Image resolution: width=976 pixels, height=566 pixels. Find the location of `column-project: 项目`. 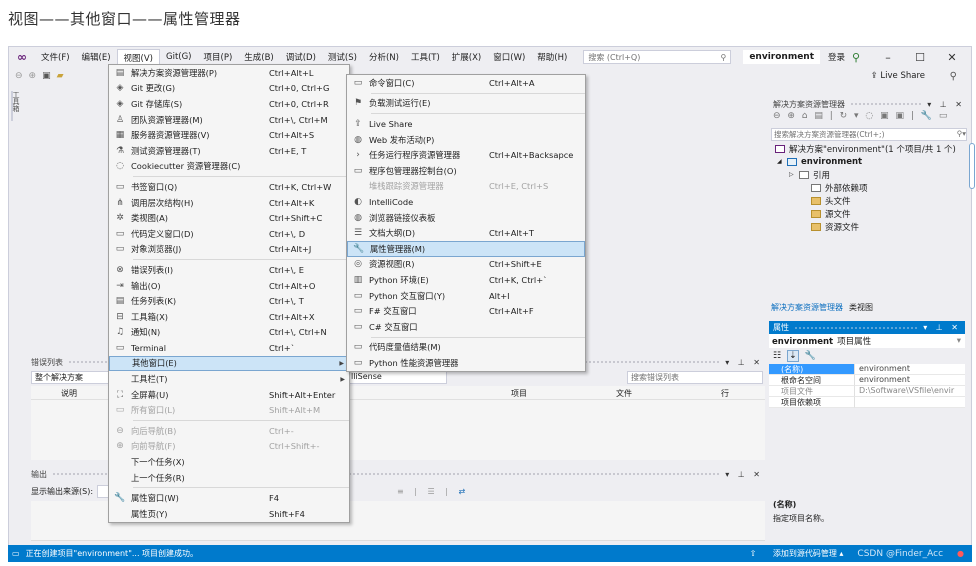

column-project: 项目 is located at coordinates (519, 393).